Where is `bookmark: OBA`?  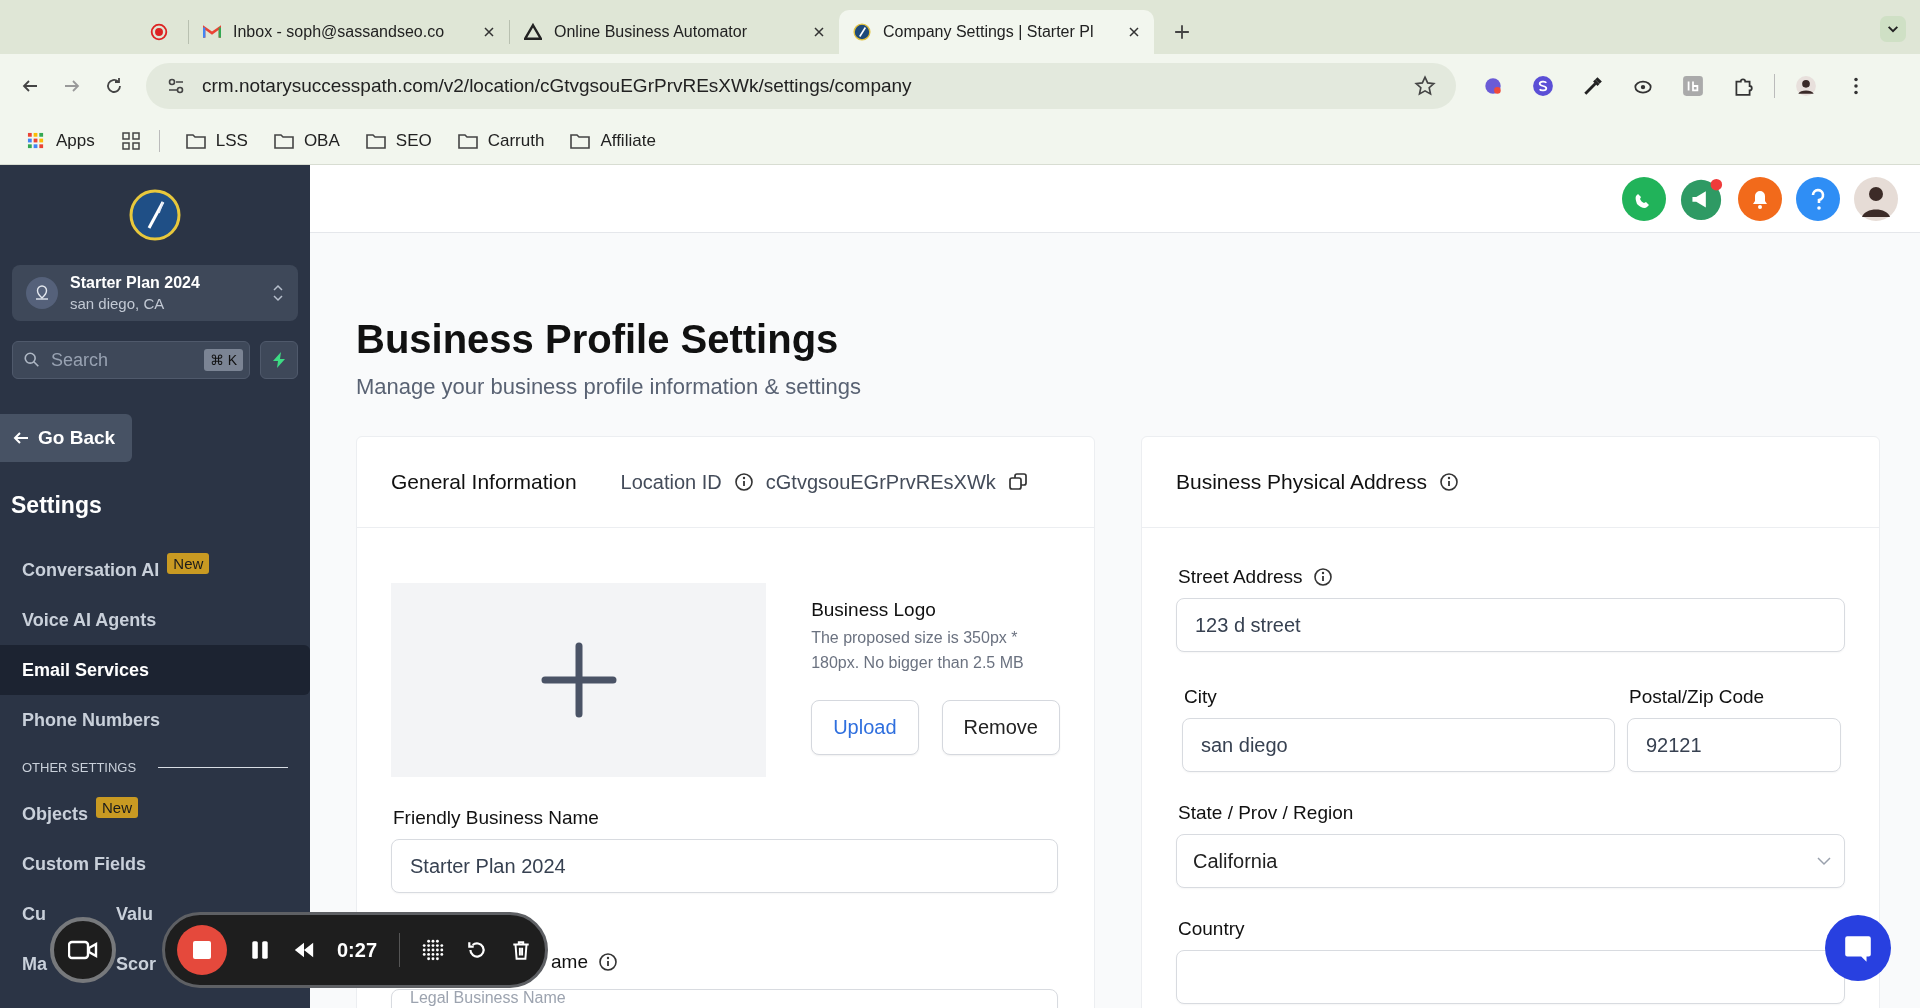
bookmark: OBA is located at coordinates (306, 141).